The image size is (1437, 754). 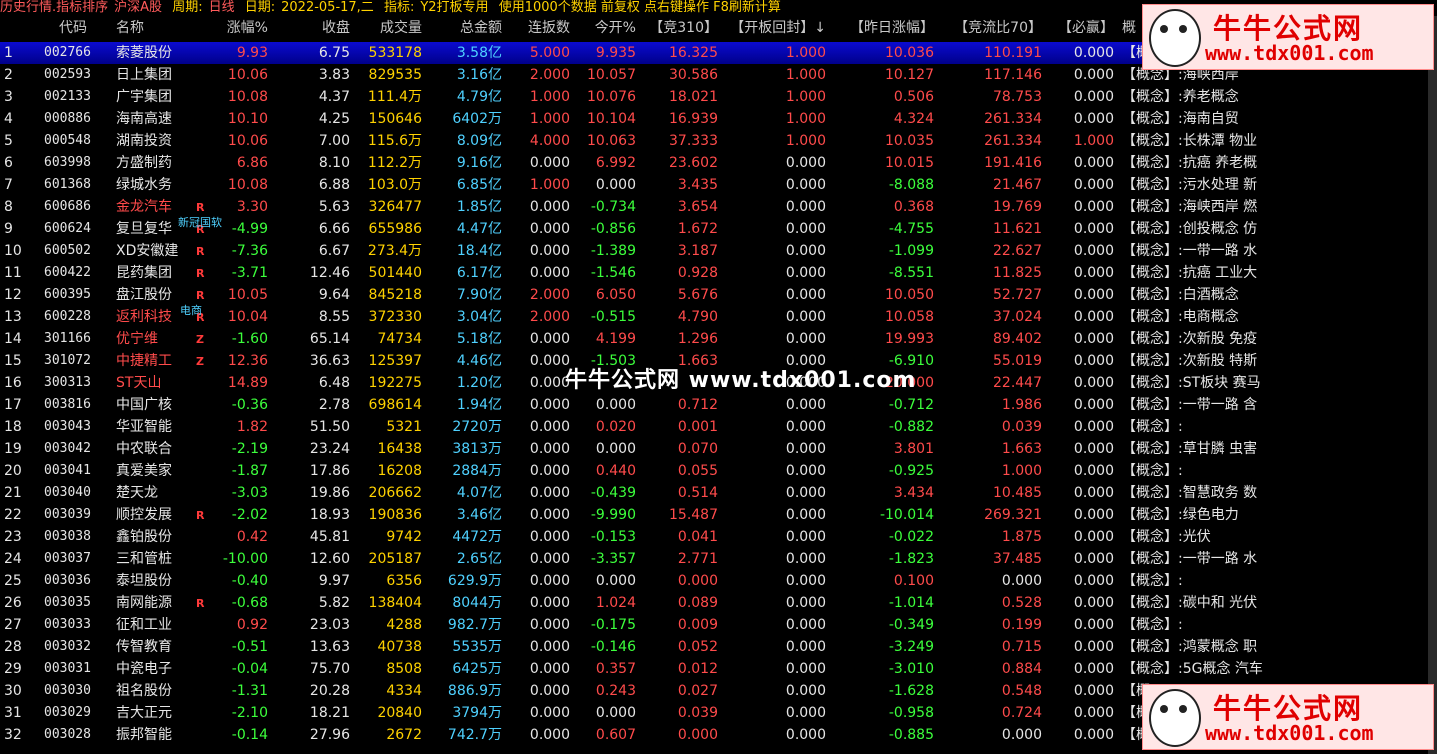 I want to click on column-header: 【昨日涨幅】, so click(x=881, y=28).